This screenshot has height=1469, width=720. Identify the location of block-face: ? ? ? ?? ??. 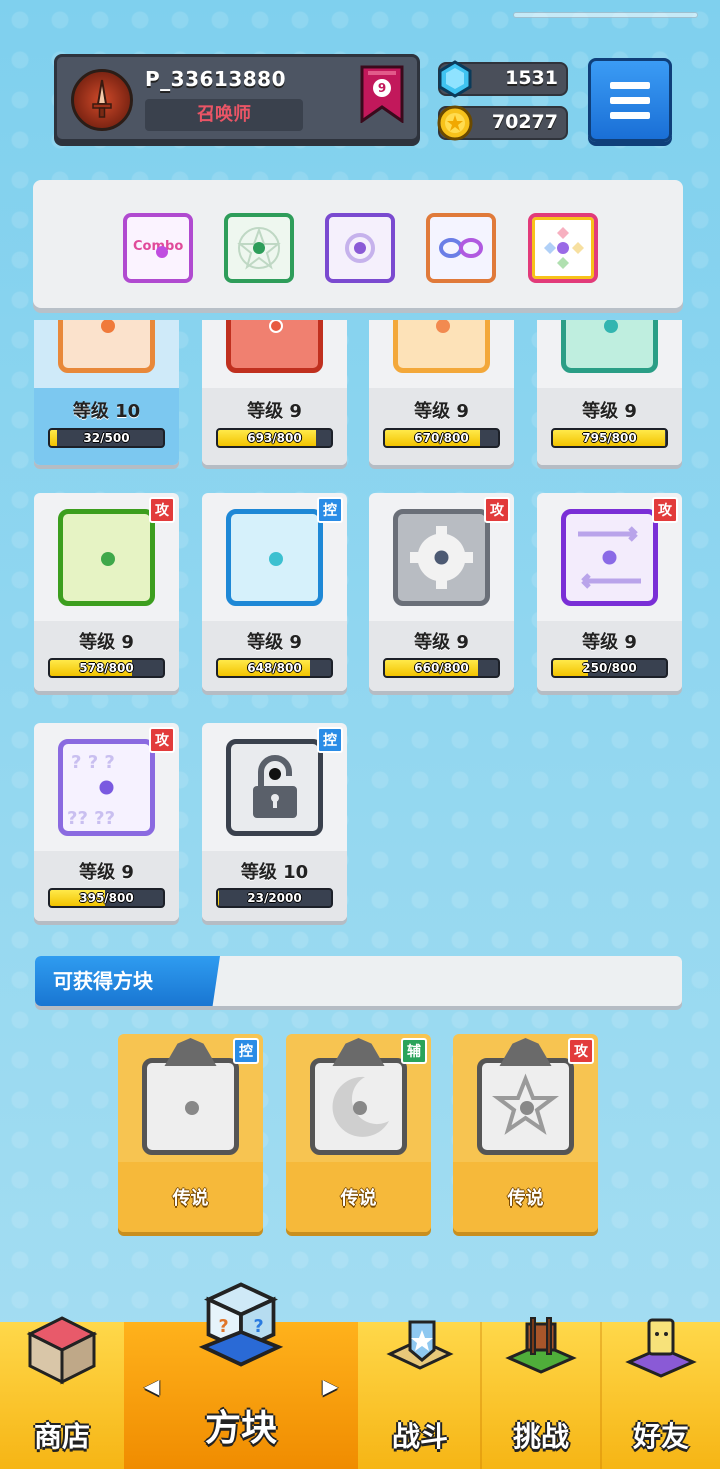
(106, 787).